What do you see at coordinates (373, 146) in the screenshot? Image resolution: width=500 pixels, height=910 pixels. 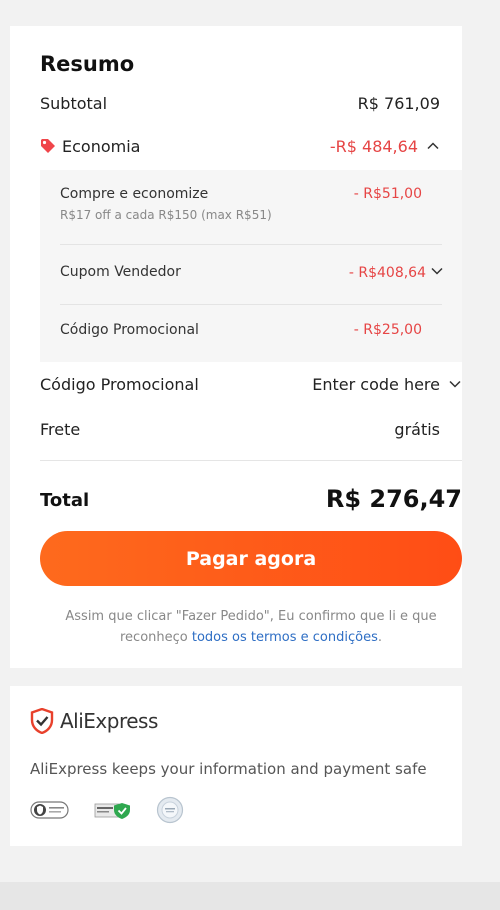 I see `savings-value: -R$ 484,64` at bounding box center [373, 146].